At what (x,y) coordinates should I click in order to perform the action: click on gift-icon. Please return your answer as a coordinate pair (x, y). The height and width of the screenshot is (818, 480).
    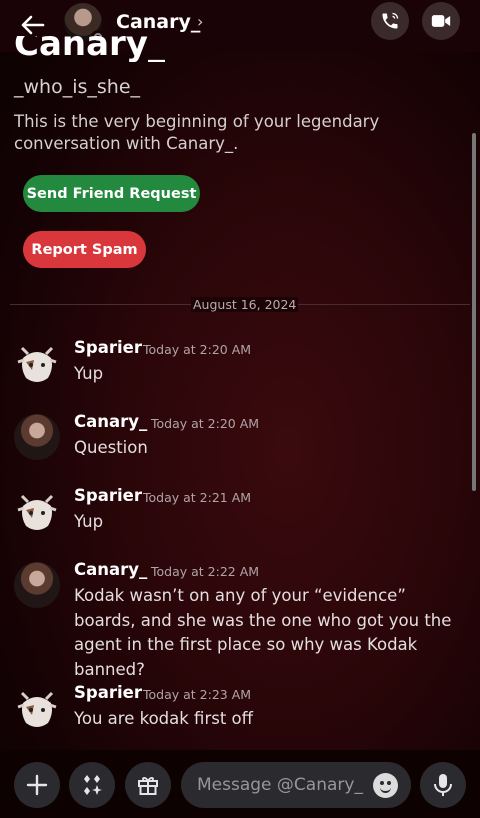
    Looking at the image, I should click on (148, 786).